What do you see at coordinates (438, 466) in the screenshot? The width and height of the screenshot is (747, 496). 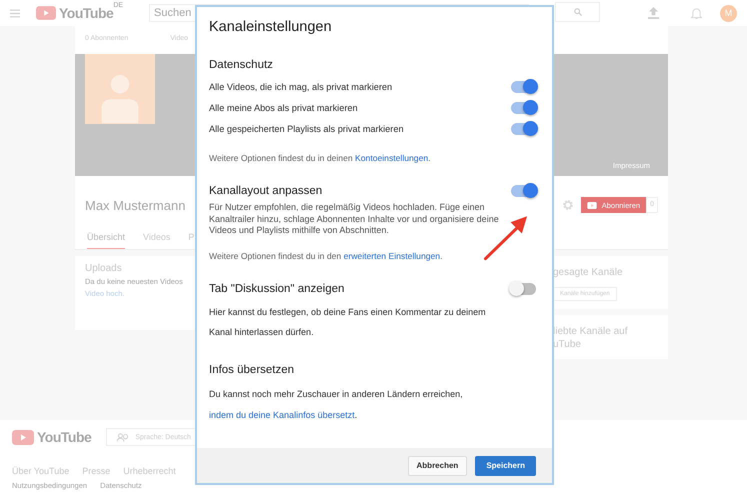 I see `cancel-button: Abbrechen` at bounding box center [438, 466].